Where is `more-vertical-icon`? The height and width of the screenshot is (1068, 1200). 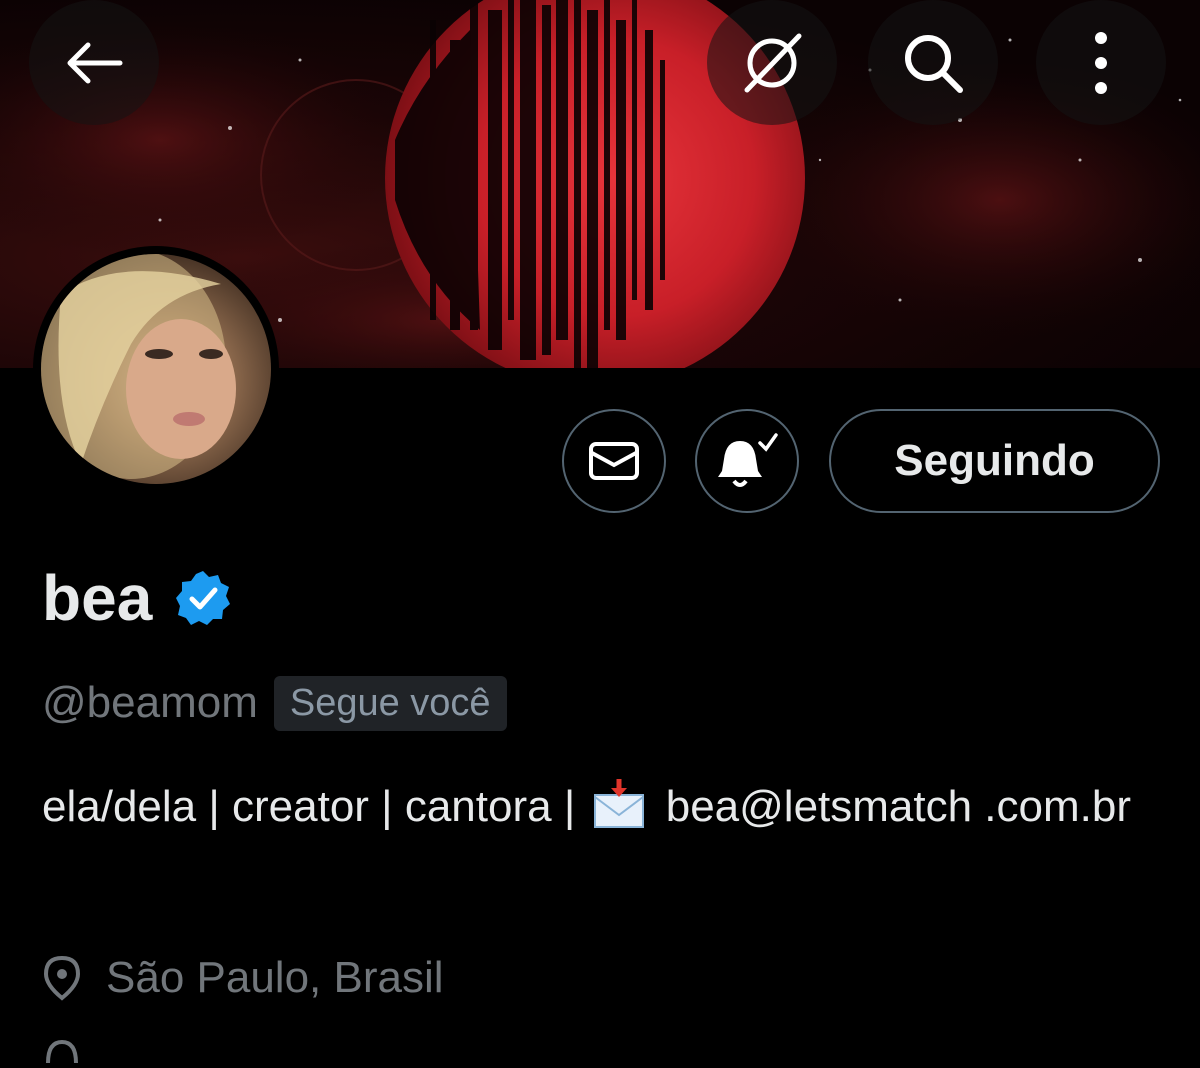 more-vertical-icon is located at coordinates (1101, 62).